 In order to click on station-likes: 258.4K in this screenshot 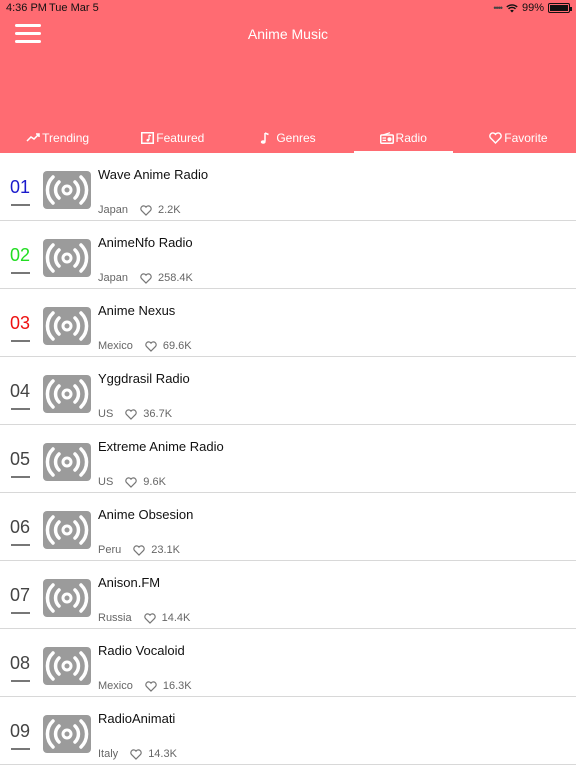, I will do `click(175, 278)`.